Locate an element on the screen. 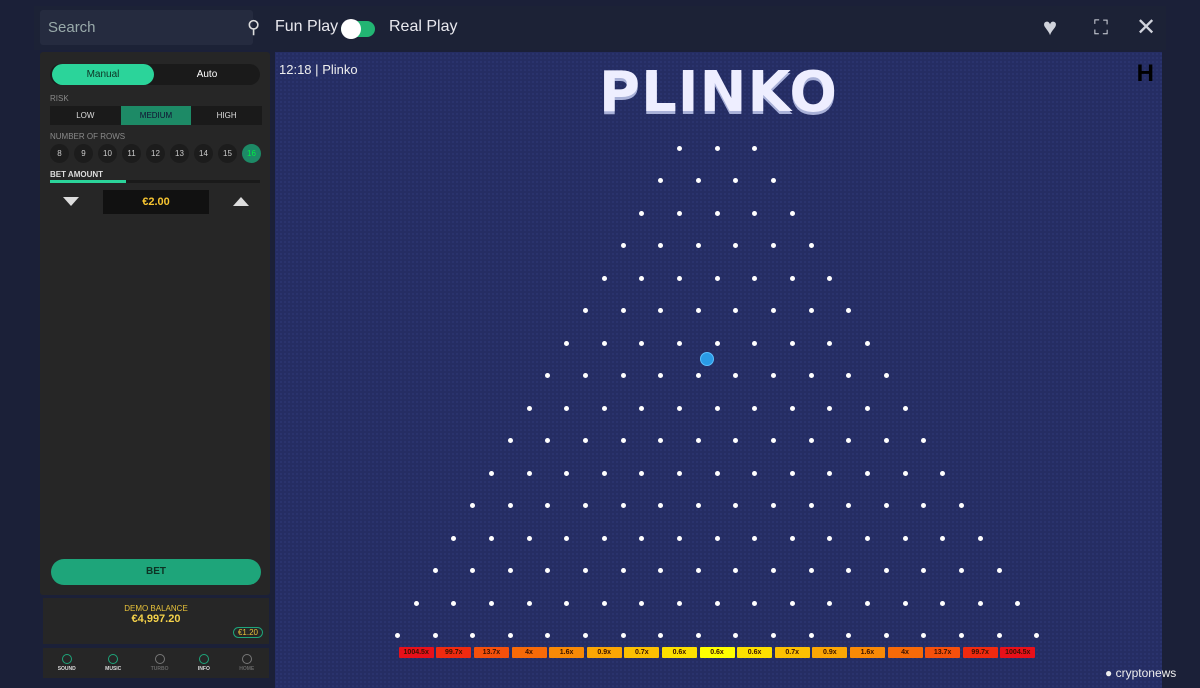 The width and height of the screenshot is (1200, 688). rows-option-13: 13 is located at coordinates (179, 153).